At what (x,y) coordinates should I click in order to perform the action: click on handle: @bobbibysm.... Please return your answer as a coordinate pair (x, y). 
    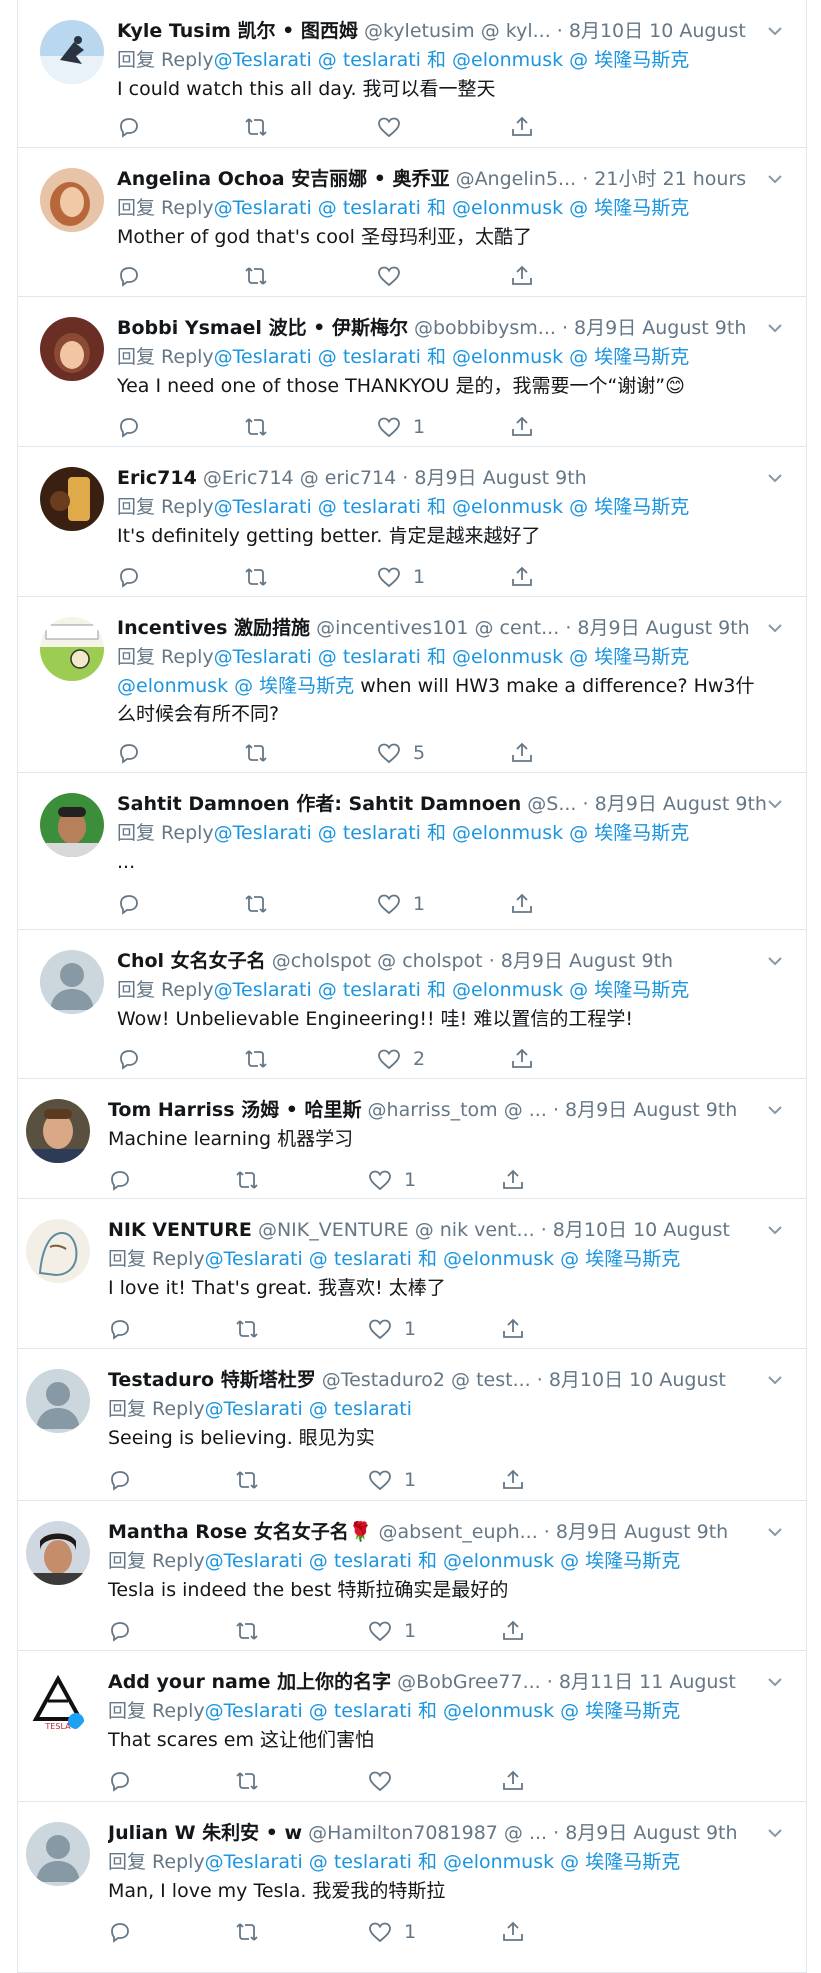
    Looking at the image, I should click on (485, 328).